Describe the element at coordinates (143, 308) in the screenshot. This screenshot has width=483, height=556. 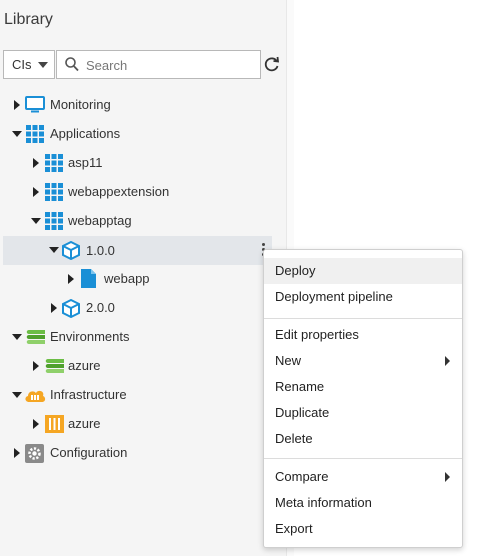
I see `tree-item-2-0-0: 2.0.0` at that location.